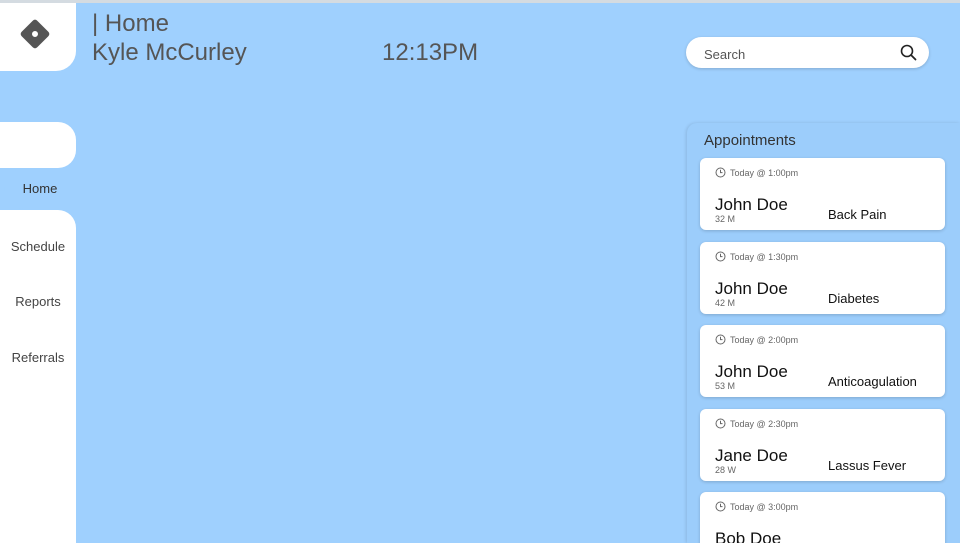  Describe the element at coordinates (169, 52) in the screenshot. I see `user-name: Kyle McCurley` at that location.